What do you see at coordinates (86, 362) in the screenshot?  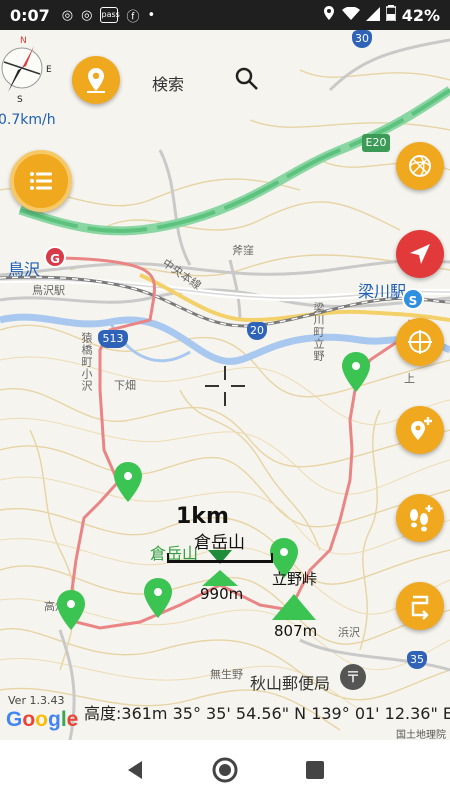 I see `map-label-kamitoshi: 猿橋町小沢` at bounding box center [86, 362].